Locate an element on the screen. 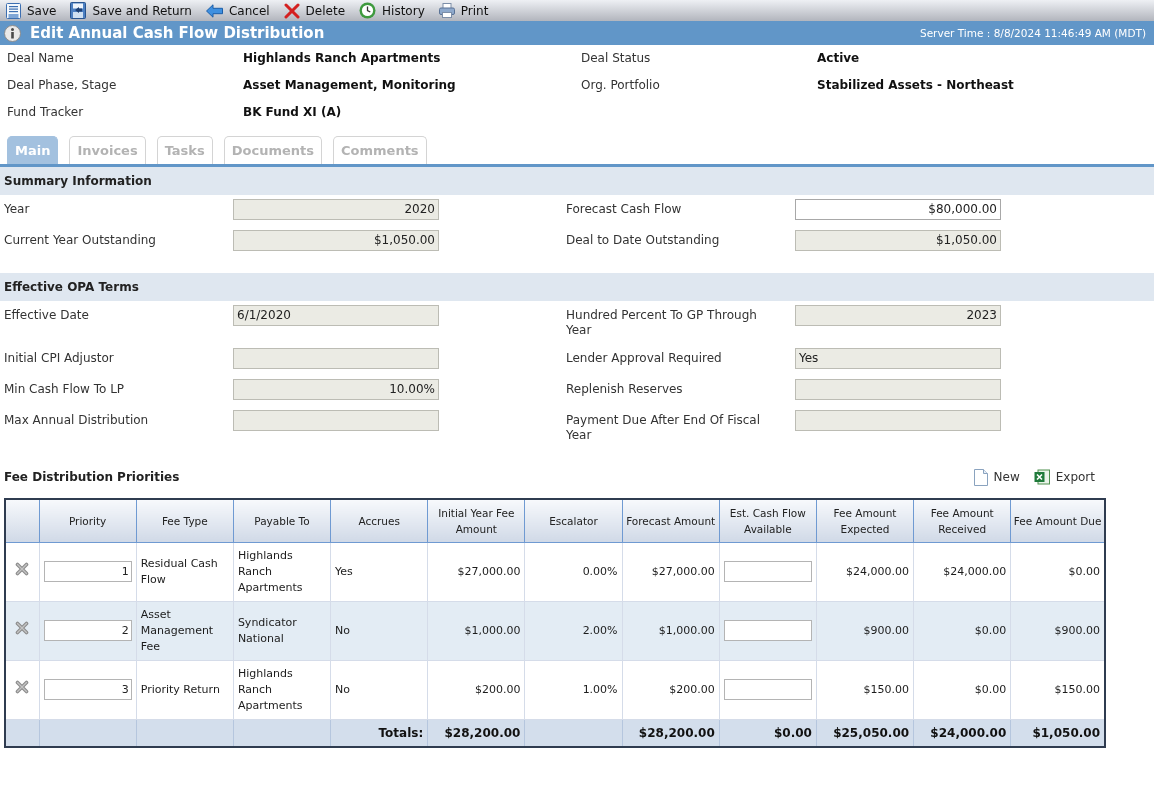 Image resolution: width=1154 pixels, height=788 pixels. print-button: Print is located at coordinates (463, 10).